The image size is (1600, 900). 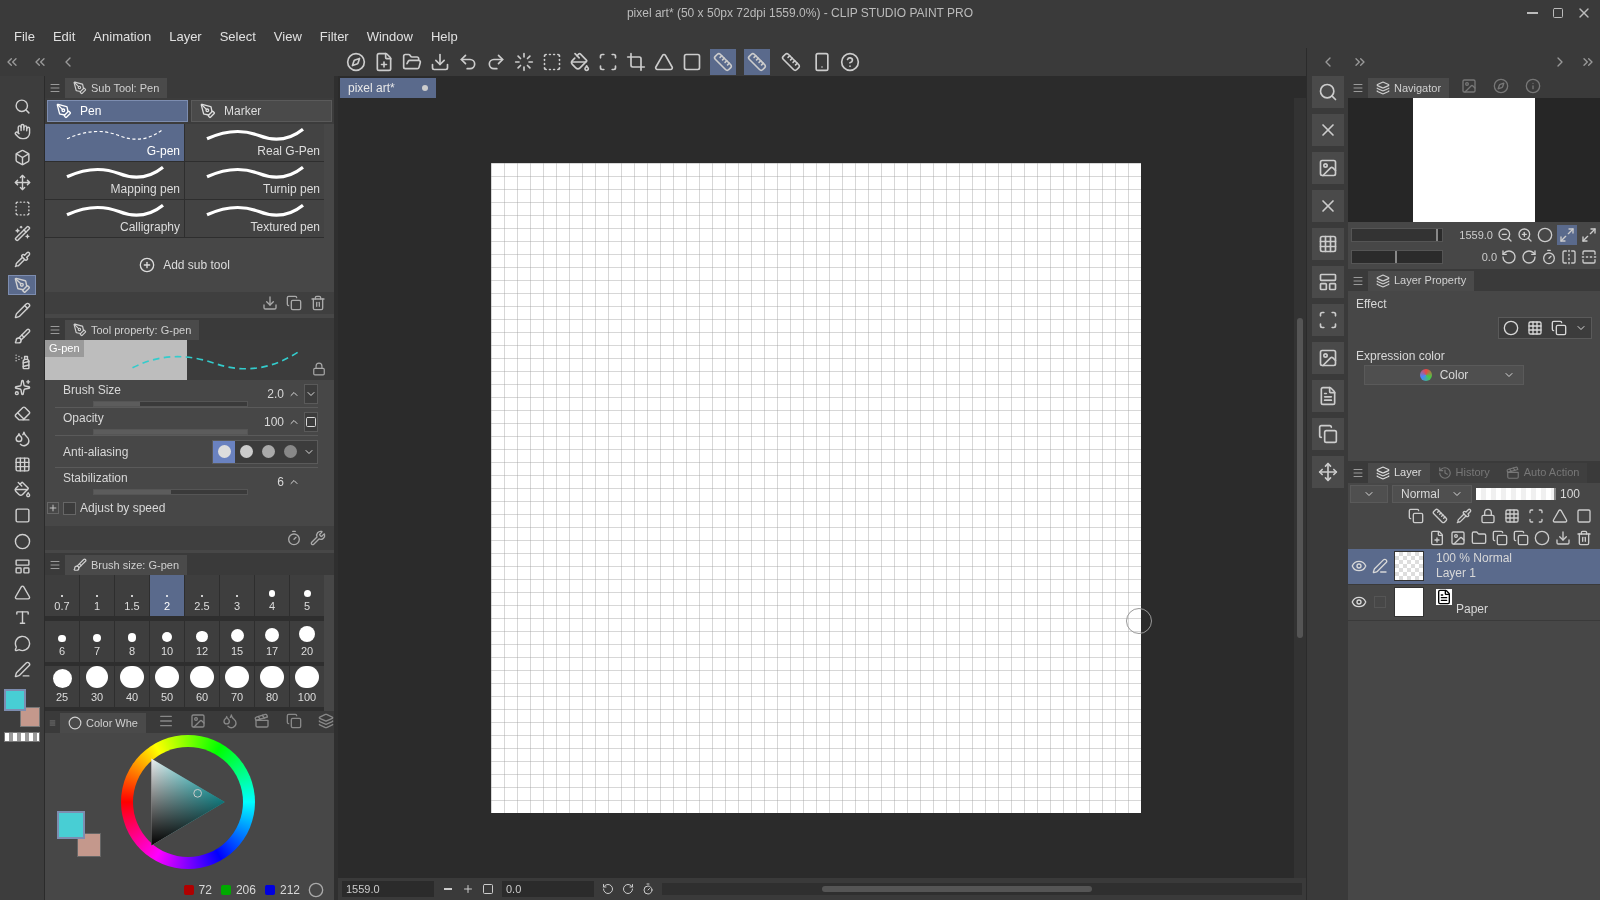 What do you see at coordinates (1409, 88) in the screenshot?
I see `panel-tab: Navigator` at bounding box center [1409, 88].